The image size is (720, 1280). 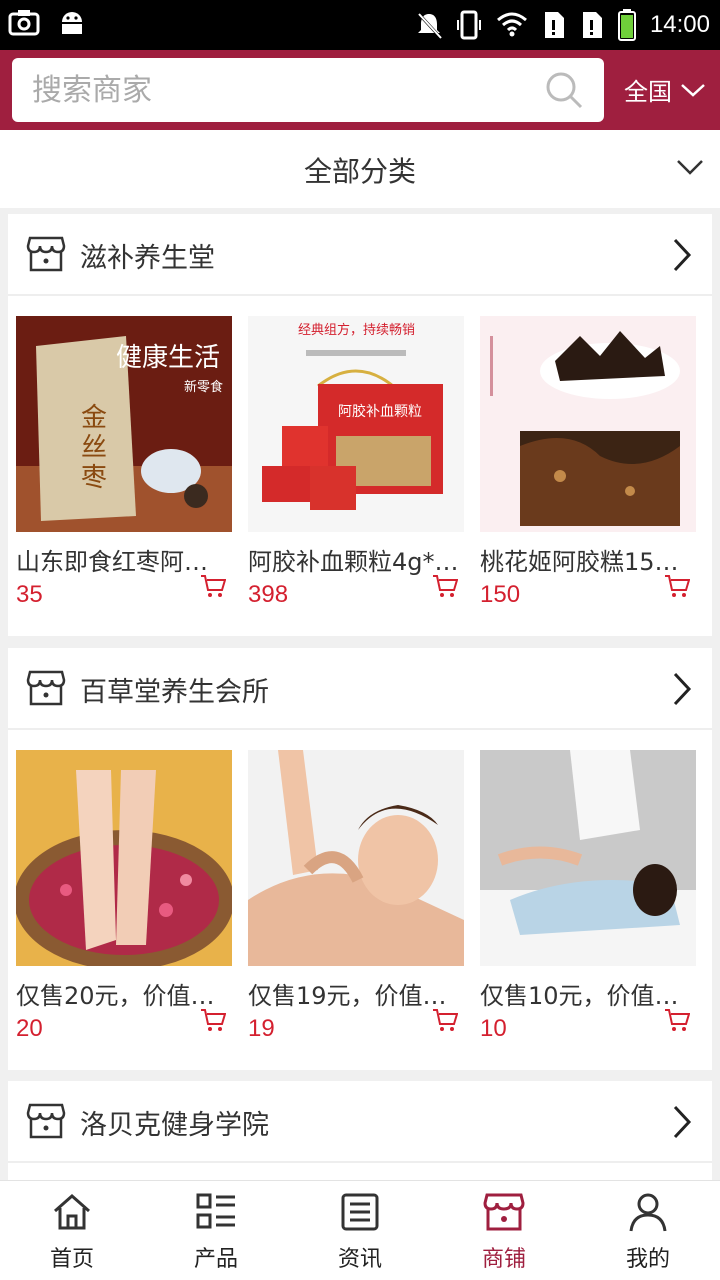 I want to click on svg-text: 经典组方，持续畅销, so click(x=356, y=330).